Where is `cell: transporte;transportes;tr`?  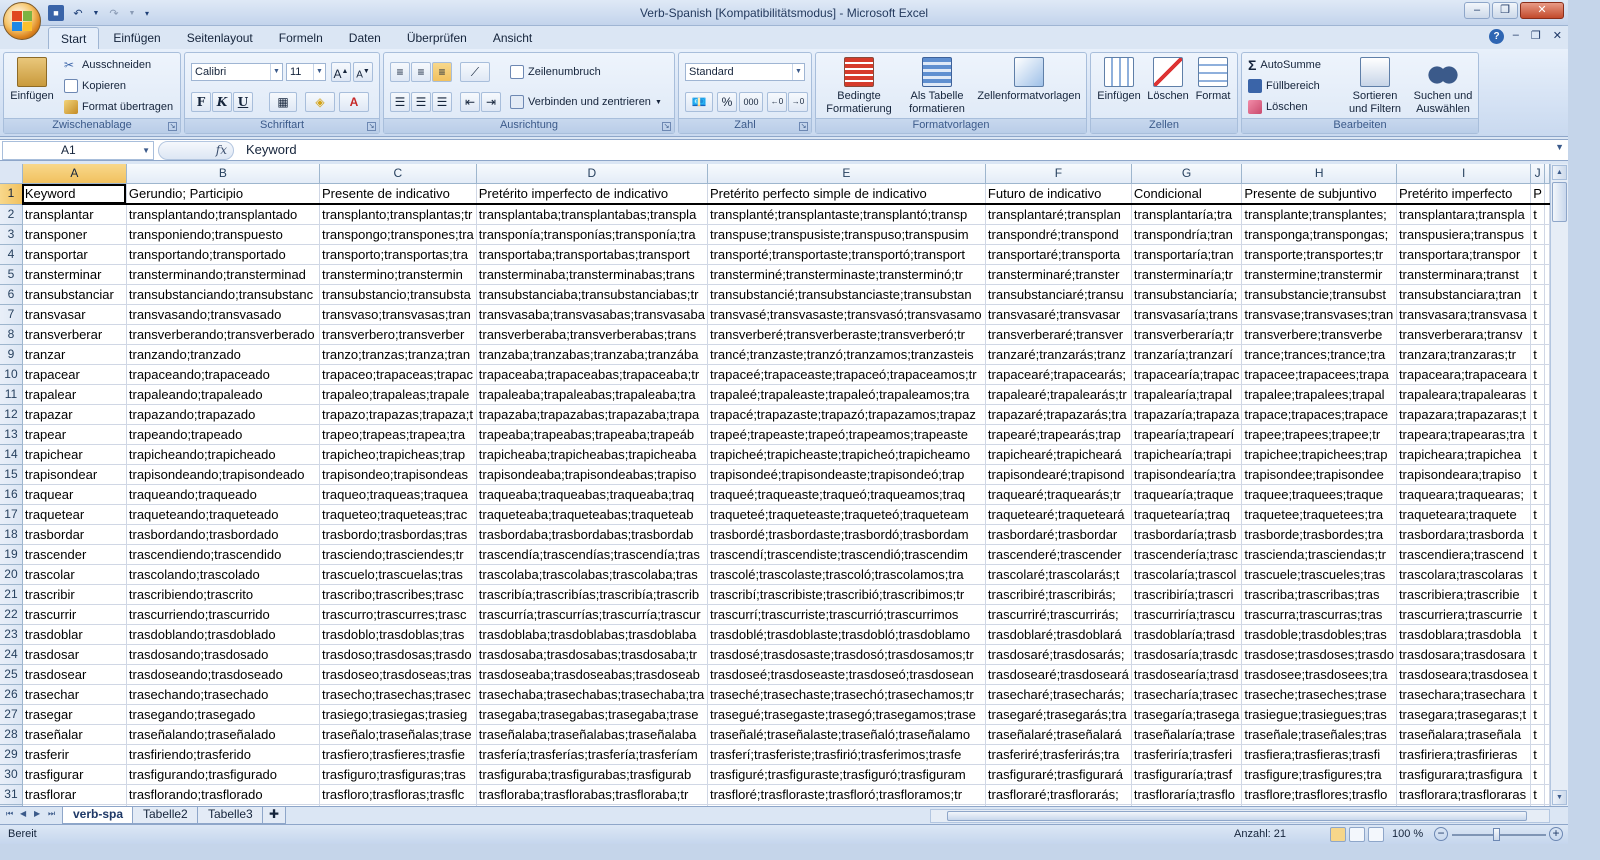 cell: transporte;transportes;tr is located at coordinates (1319, 255).